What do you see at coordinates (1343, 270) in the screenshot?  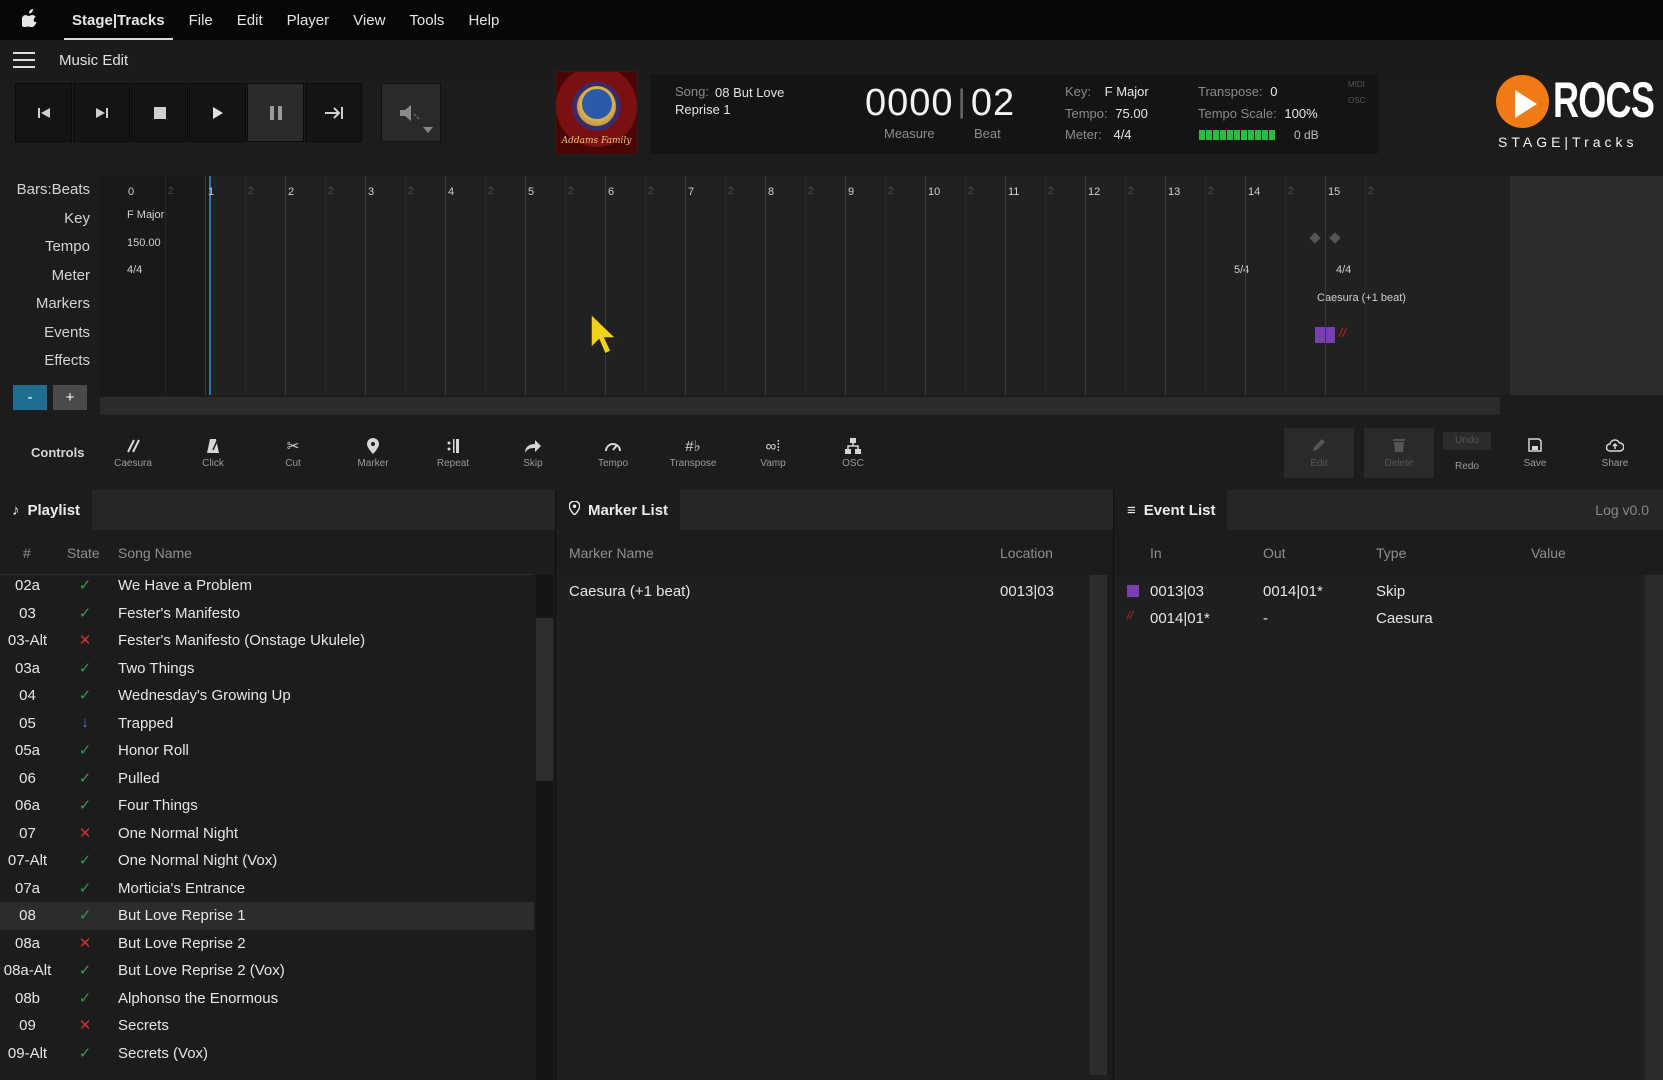 I see `timeline-meter-change: 4/4` at bounding box center [1343, 270].